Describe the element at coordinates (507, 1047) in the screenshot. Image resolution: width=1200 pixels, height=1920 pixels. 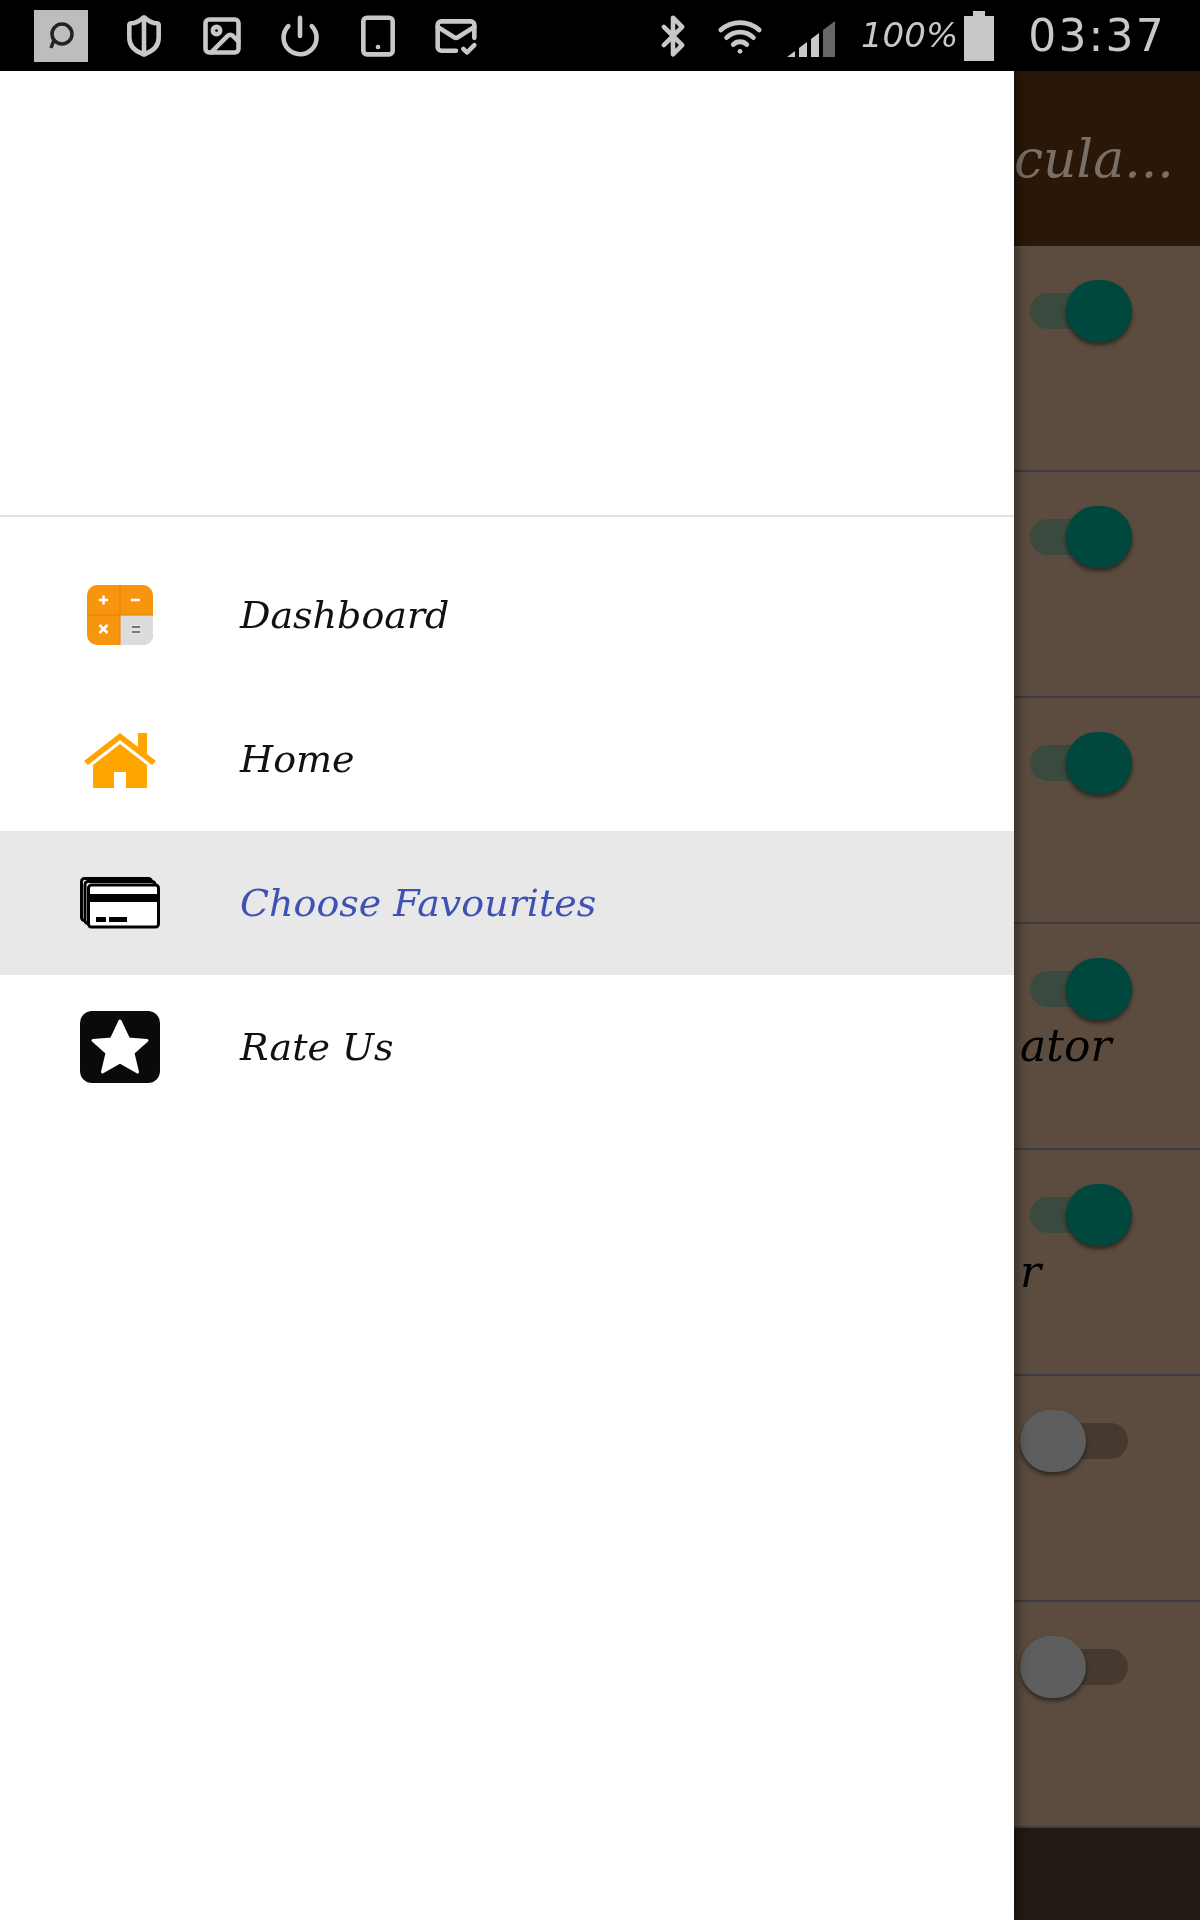
I see `drawer-menu-item: Rate Us` at that location.